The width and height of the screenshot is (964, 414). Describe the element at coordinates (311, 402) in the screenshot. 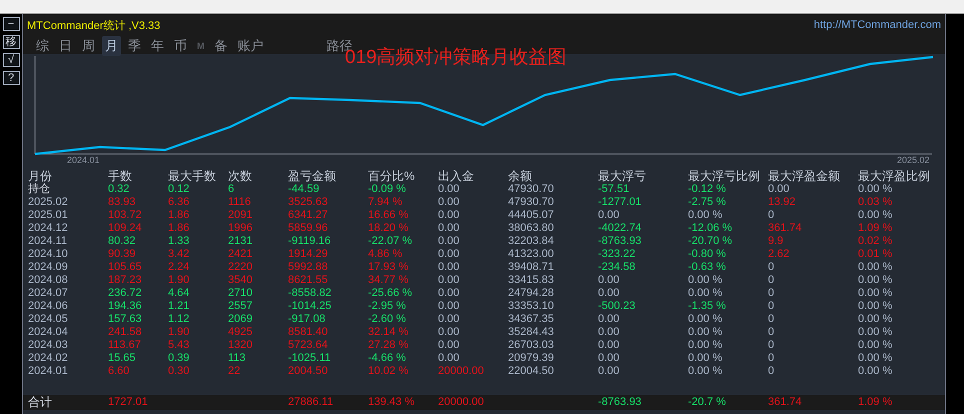

I see `table-cell-text: 27886.11` at that location.